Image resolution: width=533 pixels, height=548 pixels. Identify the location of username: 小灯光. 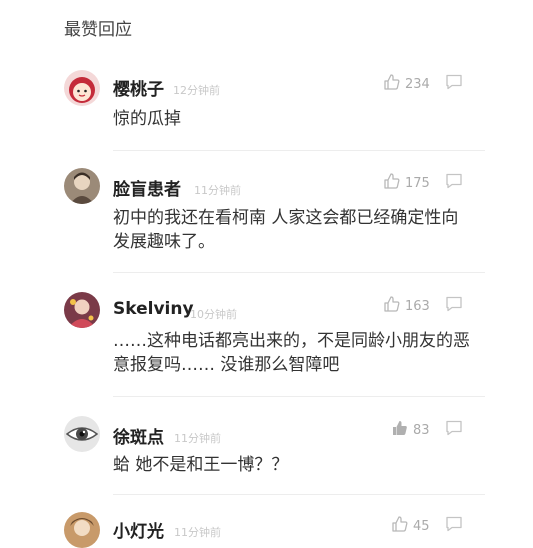
(138, 529).